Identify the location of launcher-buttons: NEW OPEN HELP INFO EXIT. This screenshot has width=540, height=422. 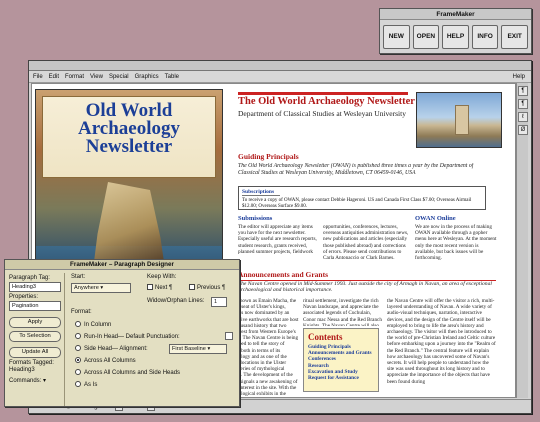
(455, 37).